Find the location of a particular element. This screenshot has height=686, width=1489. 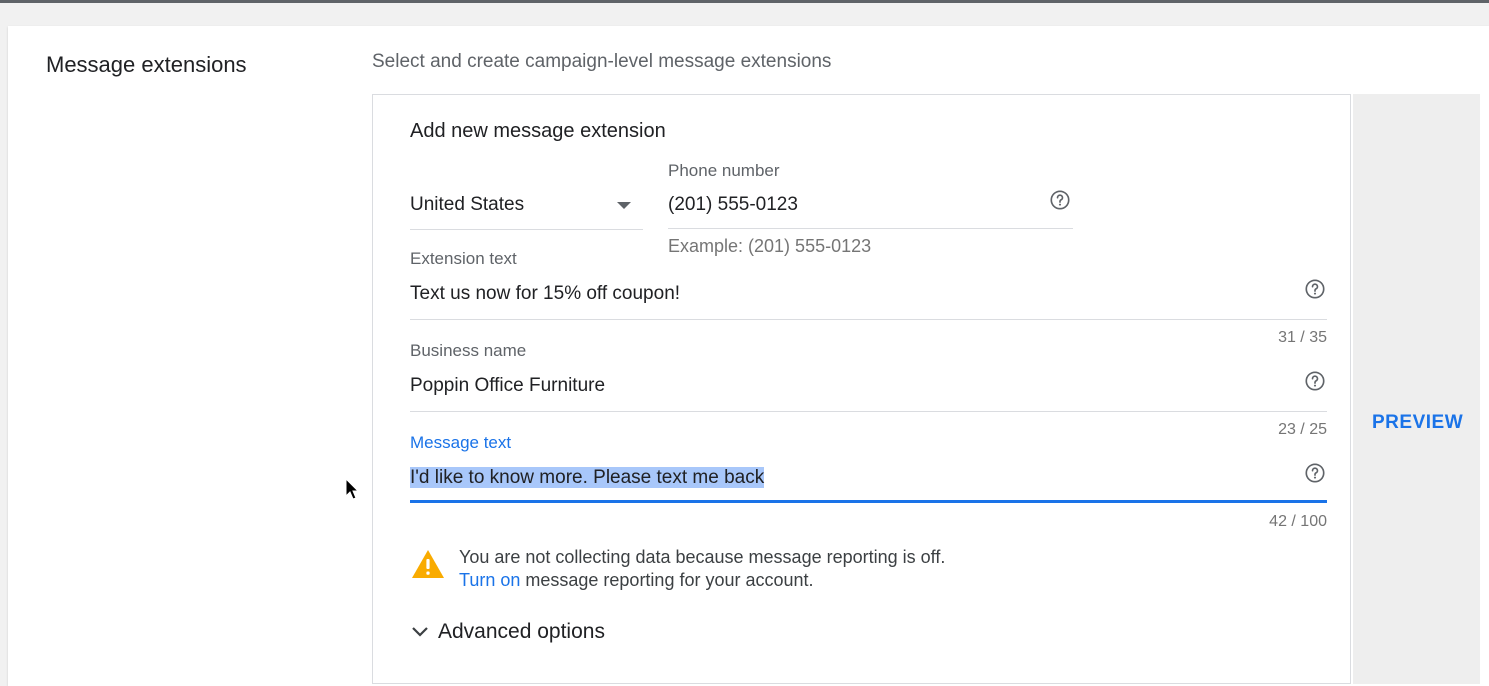

phone-number-input: (201) 555-0123 is located at coordinates (733, 205).